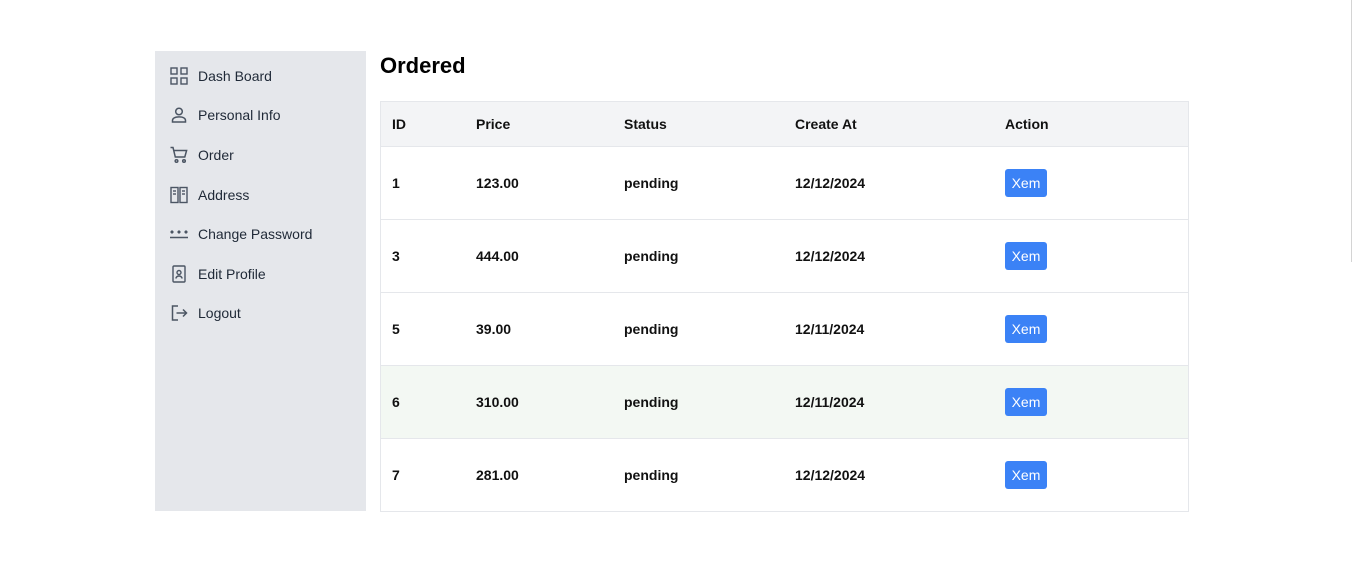  What do you see at coordinates (396, 182) in the screenshot?
I see `cell-id: 1` at bounding box center [396, 182].